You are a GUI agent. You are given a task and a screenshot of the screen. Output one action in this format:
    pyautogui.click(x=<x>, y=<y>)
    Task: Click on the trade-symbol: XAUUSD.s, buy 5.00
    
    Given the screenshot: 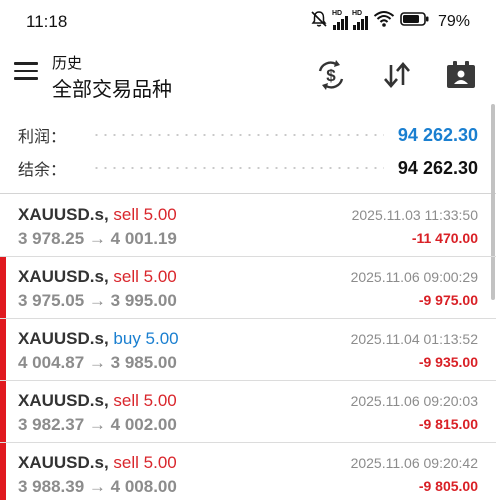 What is the action you would take?
    pyautogui.click(x=98, y=338)
    